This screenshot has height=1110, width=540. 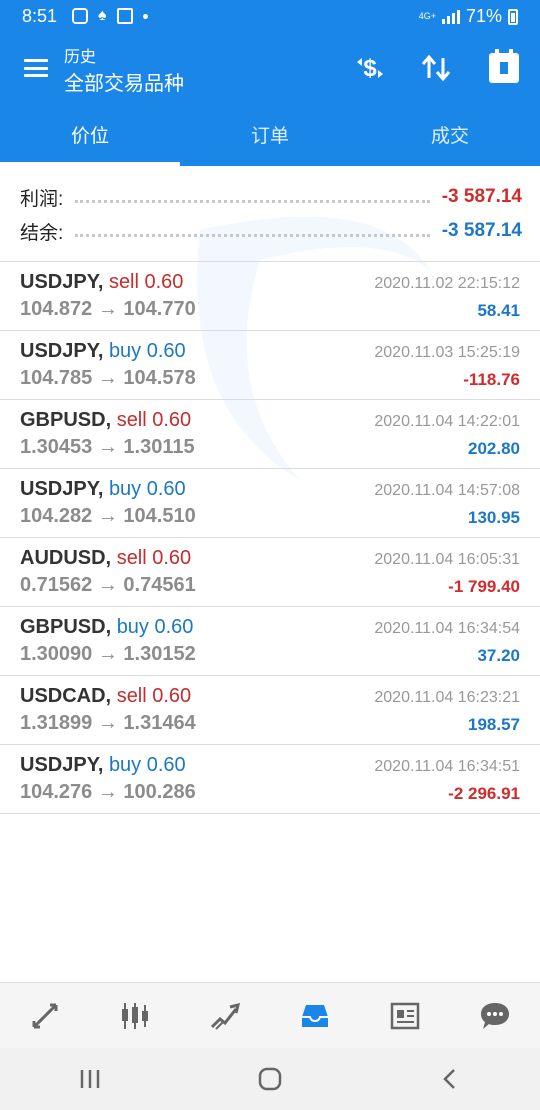 What do you see at coordinates (108, 585) in the screenshot?
I see `trade-prices: 0.71562 → 0.74561` at bounding box center [108, 585].